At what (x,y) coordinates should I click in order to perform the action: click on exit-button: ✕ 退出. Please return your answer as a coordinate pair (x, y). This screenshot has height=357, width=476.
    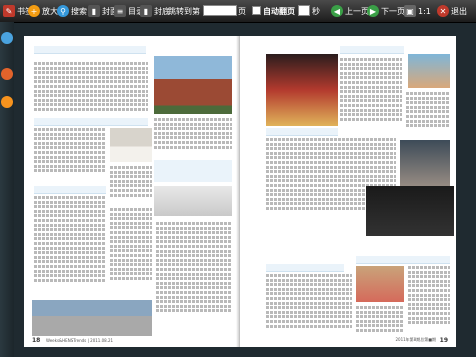
    Looking at the image, I should click on (452, 11).